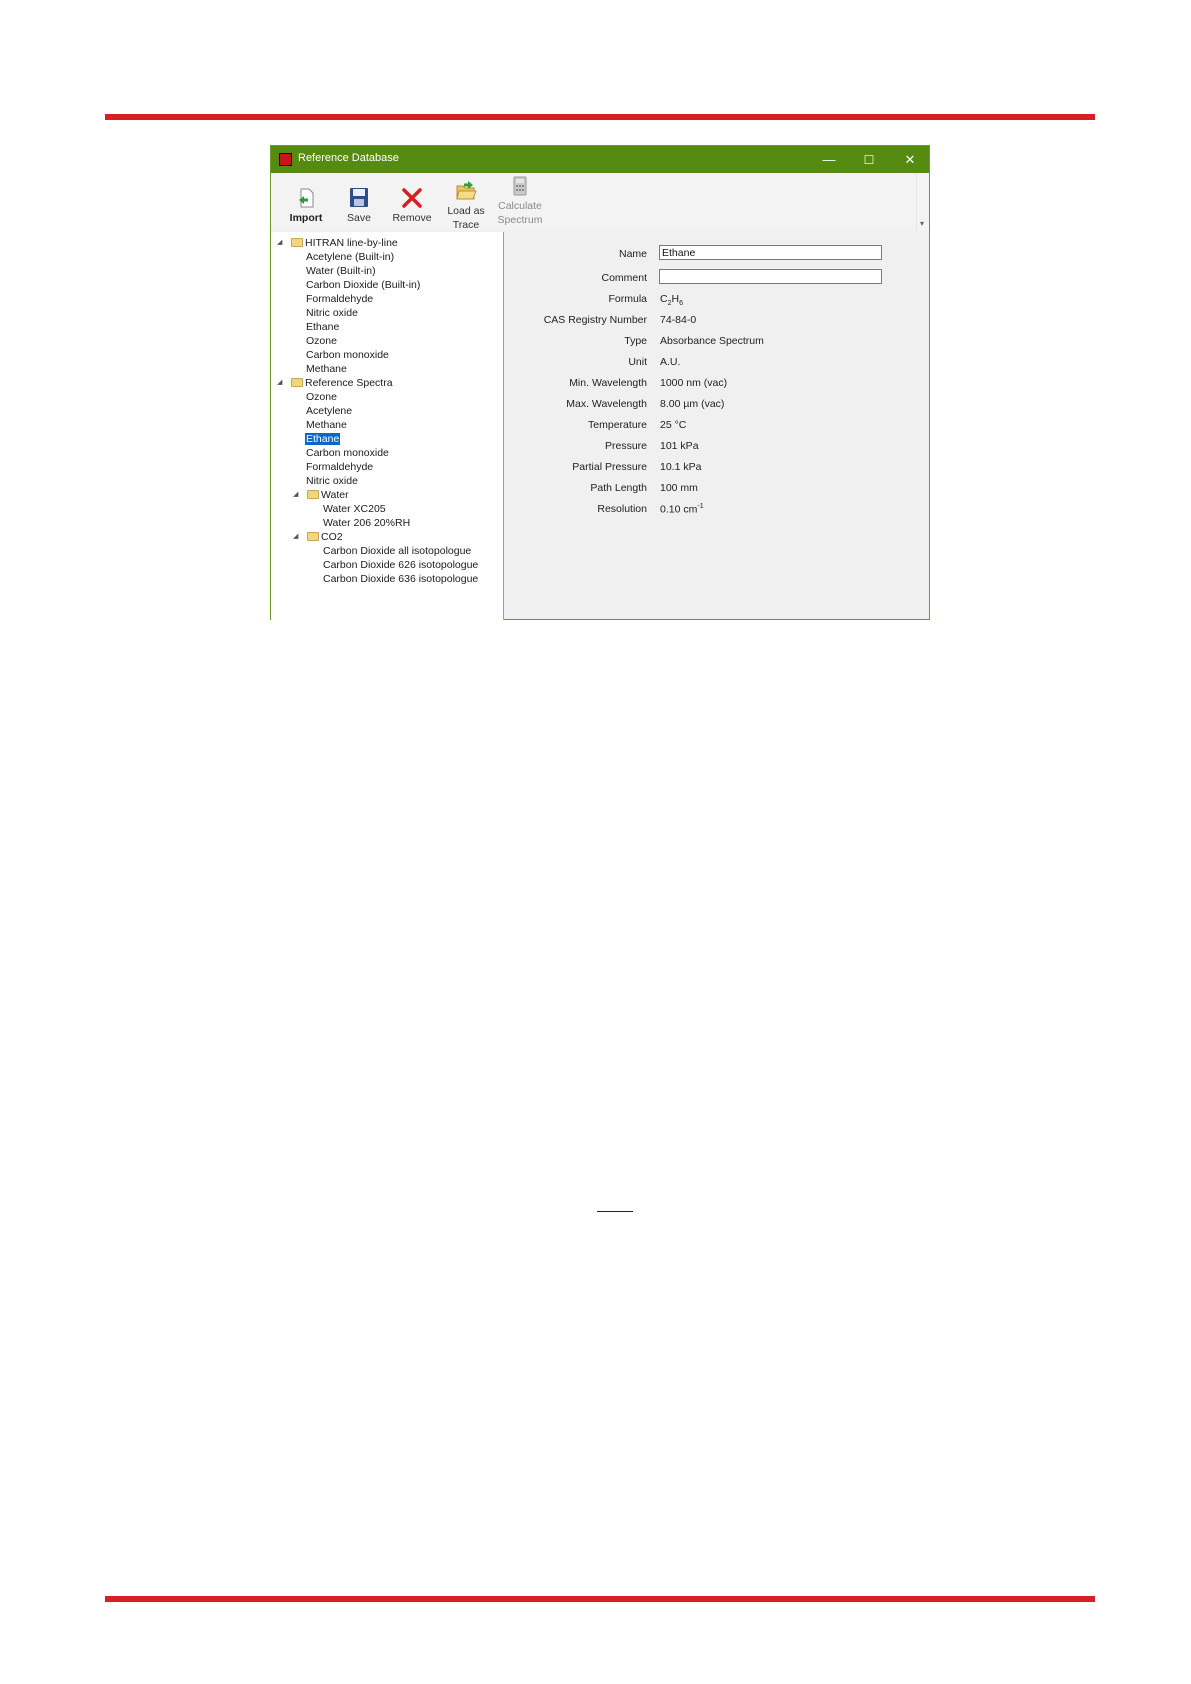  Describe the element at coordinates (595, 320) in the screenshot. I see `cas-label: CAS Registry Number` at that location.